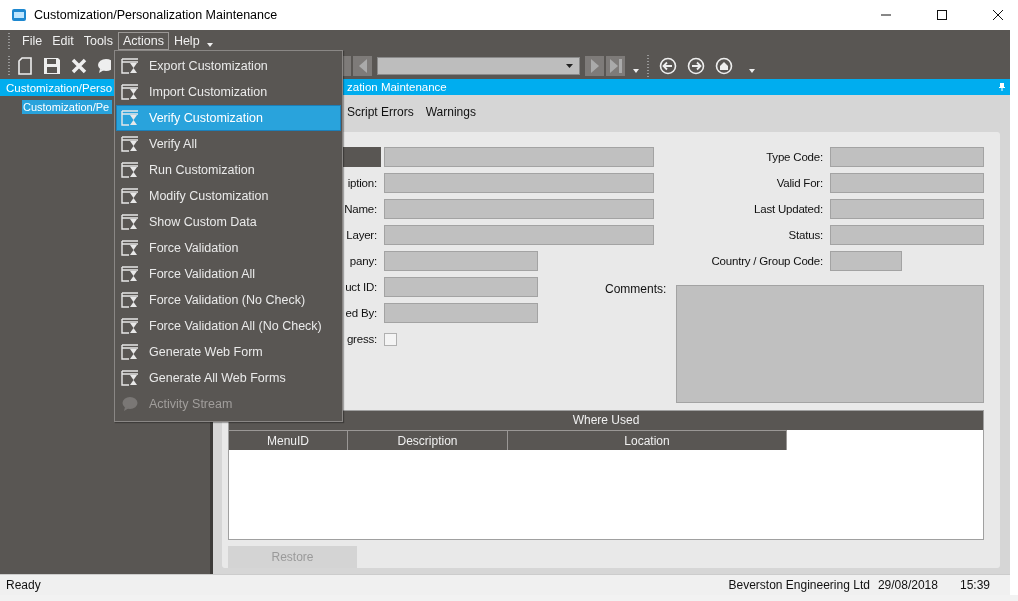 Image resolution: width=1018 pixels, height=601 pixels. I want to click on column-header: Location, so click(647, 440).